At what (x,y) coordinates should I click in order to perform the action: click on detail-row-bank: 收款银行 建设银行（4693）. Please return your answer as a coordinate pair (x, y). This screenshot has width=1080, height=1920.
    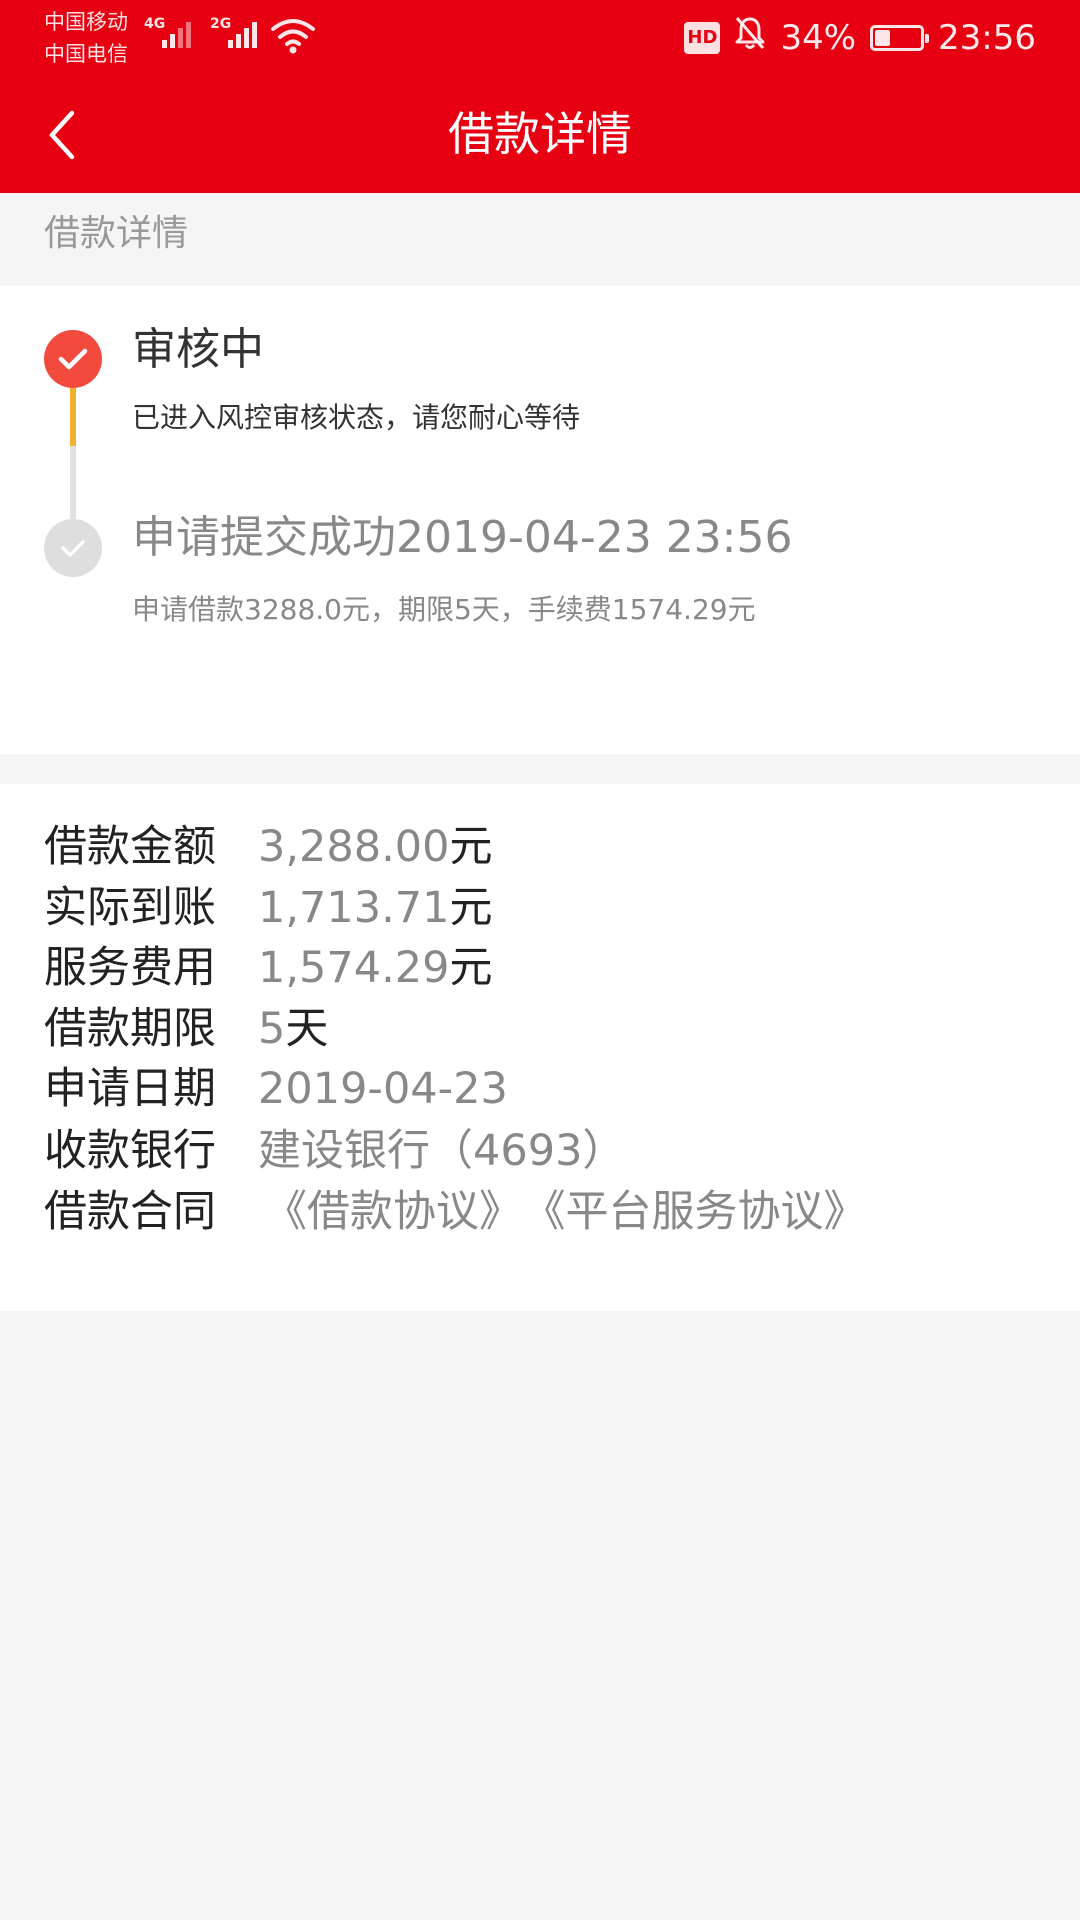
    Looking at the image, I should click on (334, 1151).